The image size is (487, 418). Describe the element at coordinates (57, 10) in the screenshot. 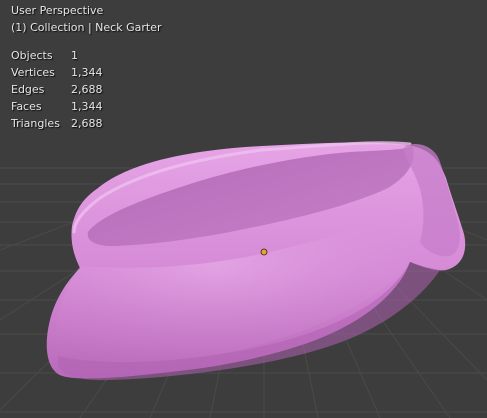

I see `view-name-text: User Perspective` at that location.